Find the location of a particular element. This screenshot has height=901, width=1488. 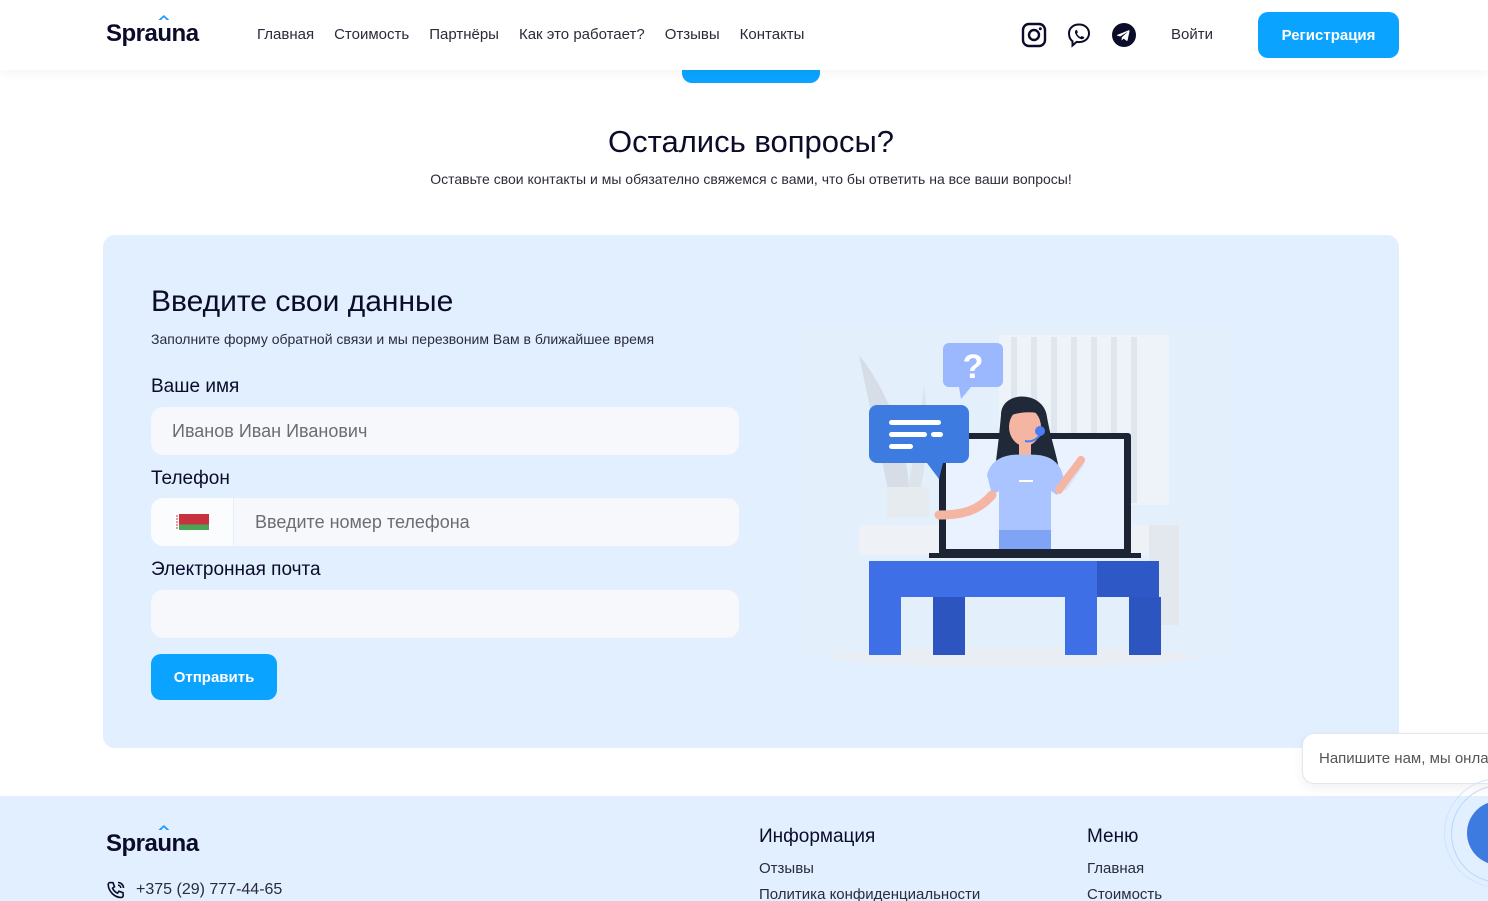

nav-item-pricing: Стоимость is located at coordinates (371, 34).